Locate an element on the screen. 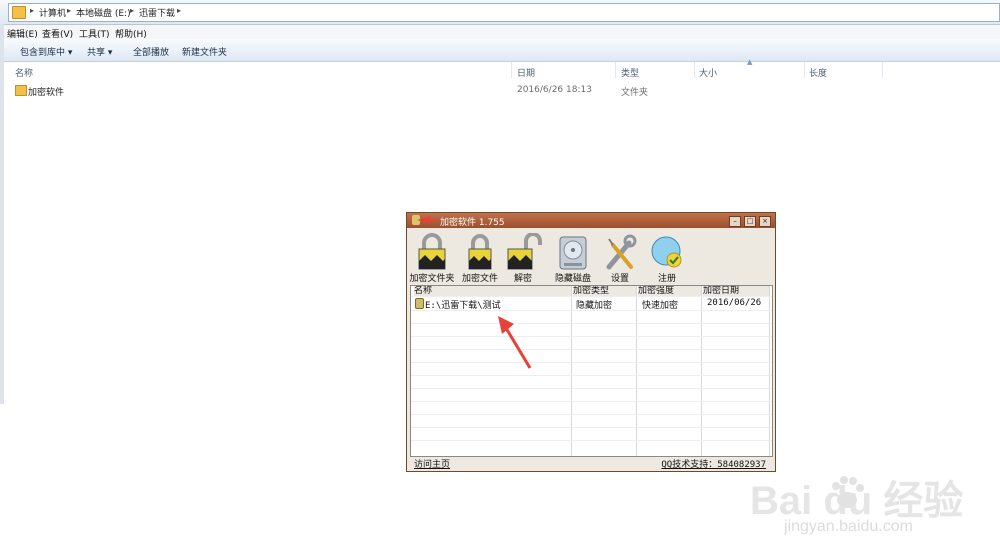  tool-label: 设置 is located at coordinates (619, 279).